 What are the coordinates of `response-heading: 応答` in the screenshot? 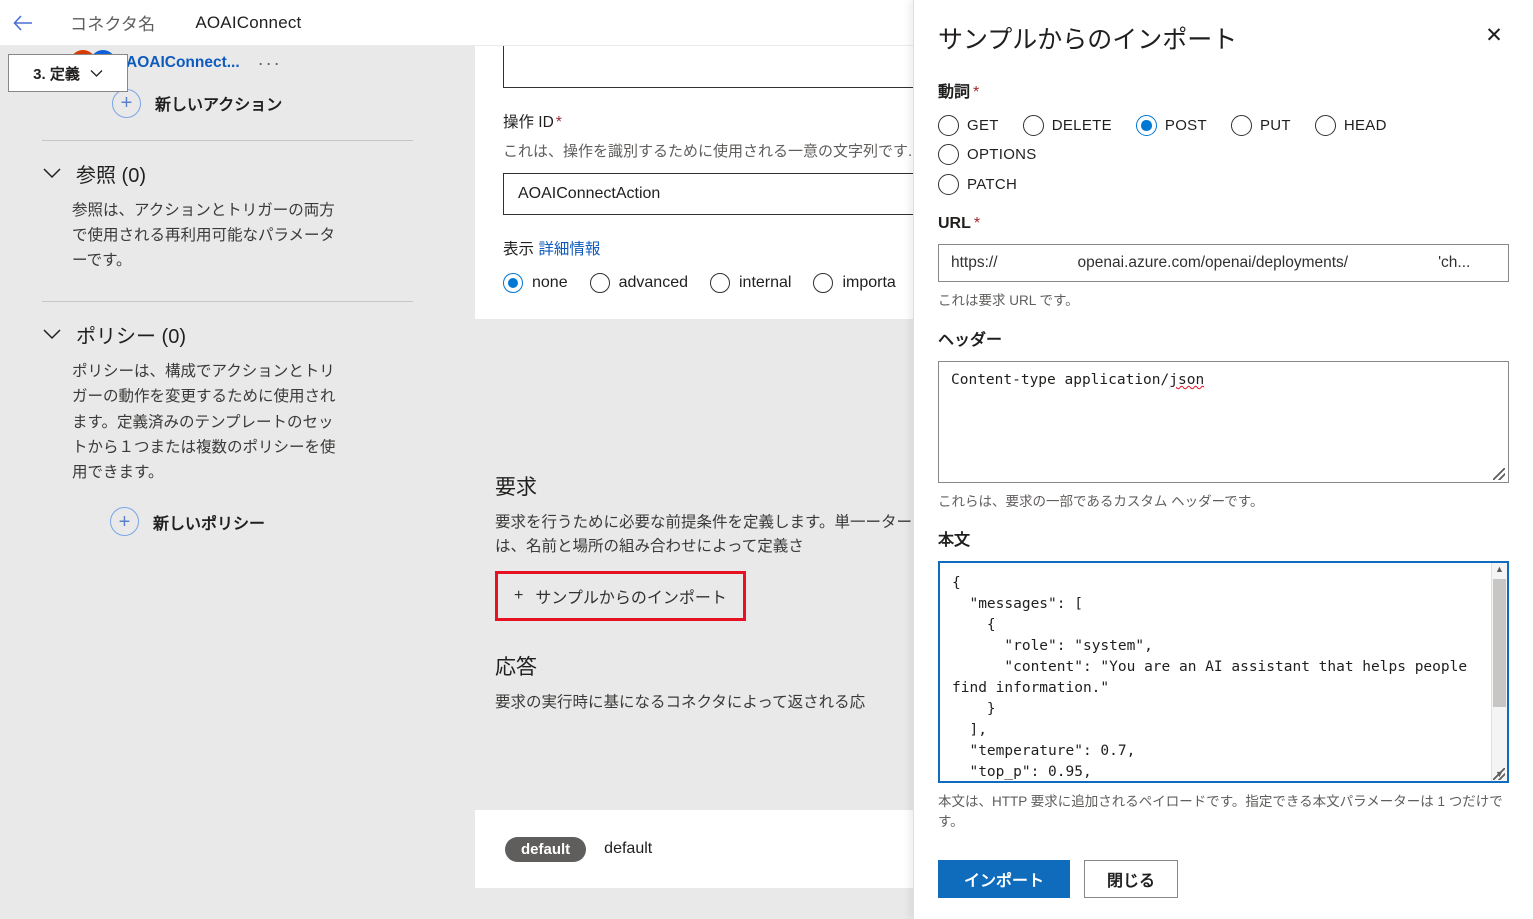 It's located at (516, 668).